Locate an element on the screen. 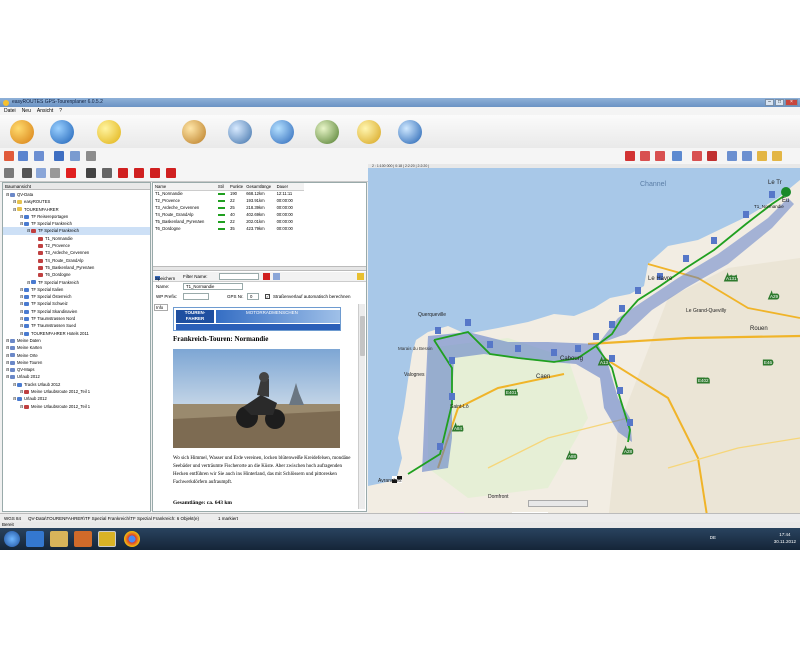 This screenshot has width=800, height=648. filter-apply-icon is located at coordinates (266, 276).